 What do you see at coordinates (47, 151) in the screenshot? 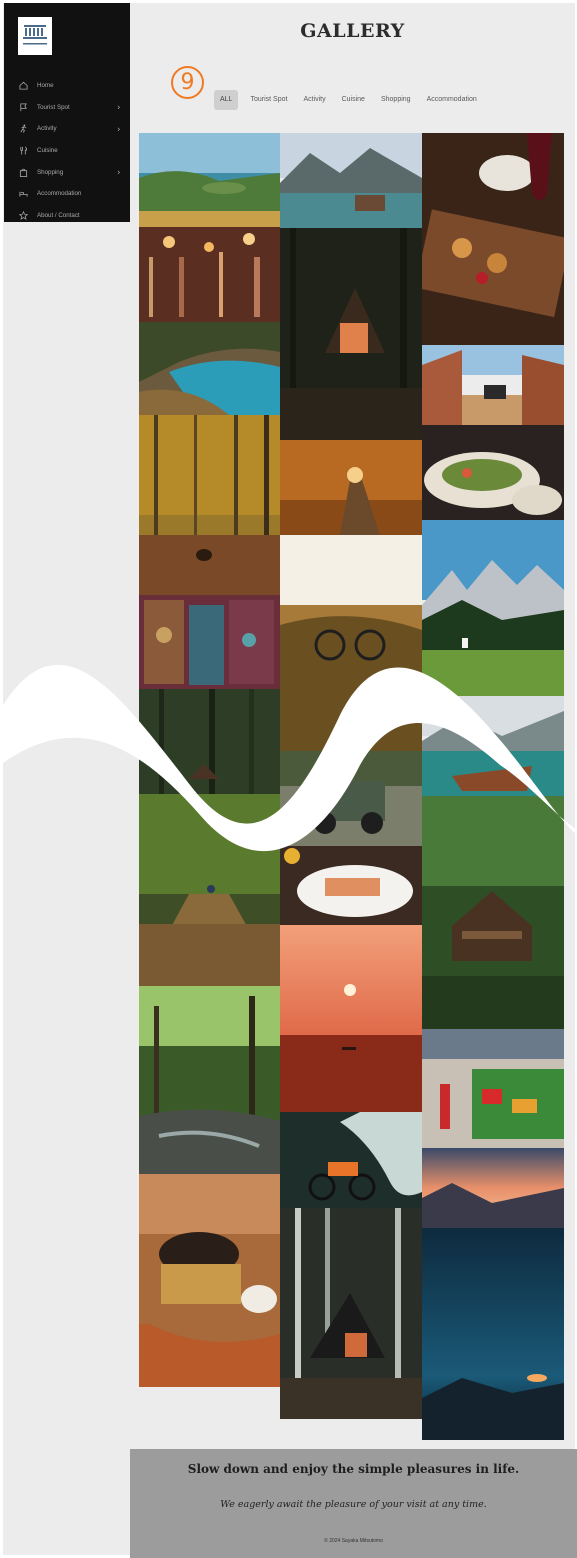
I see `sidebar-item-label: Cuisine` at bounding box center [47, 151].